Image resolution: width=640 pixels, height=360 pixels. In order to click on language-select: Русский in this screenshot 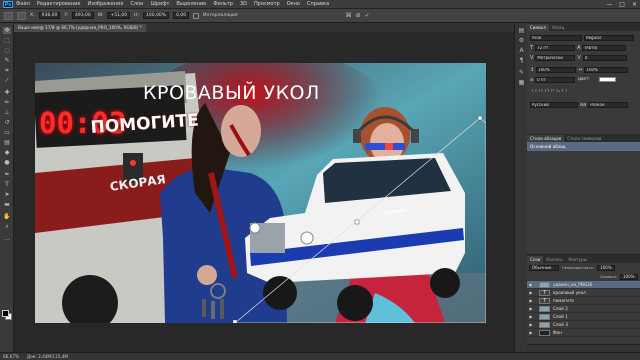, I will do `click(554, 104)`.